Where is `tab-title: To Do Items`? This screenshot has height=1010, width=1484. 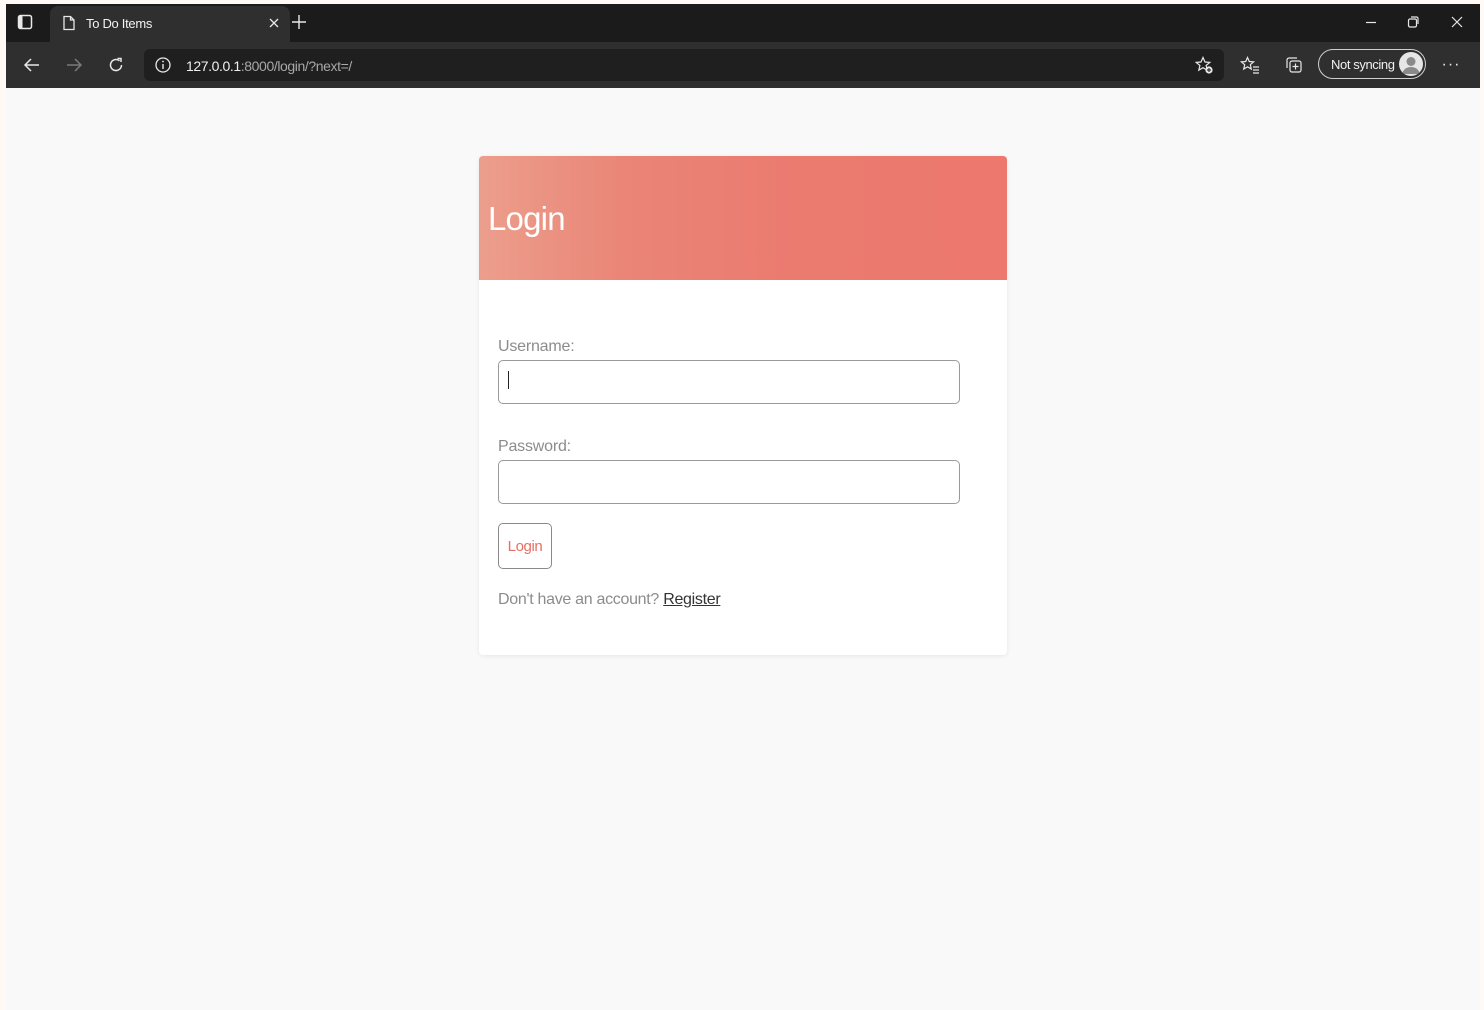 tab-title: To Do Items is located at coordinates (119, 23).